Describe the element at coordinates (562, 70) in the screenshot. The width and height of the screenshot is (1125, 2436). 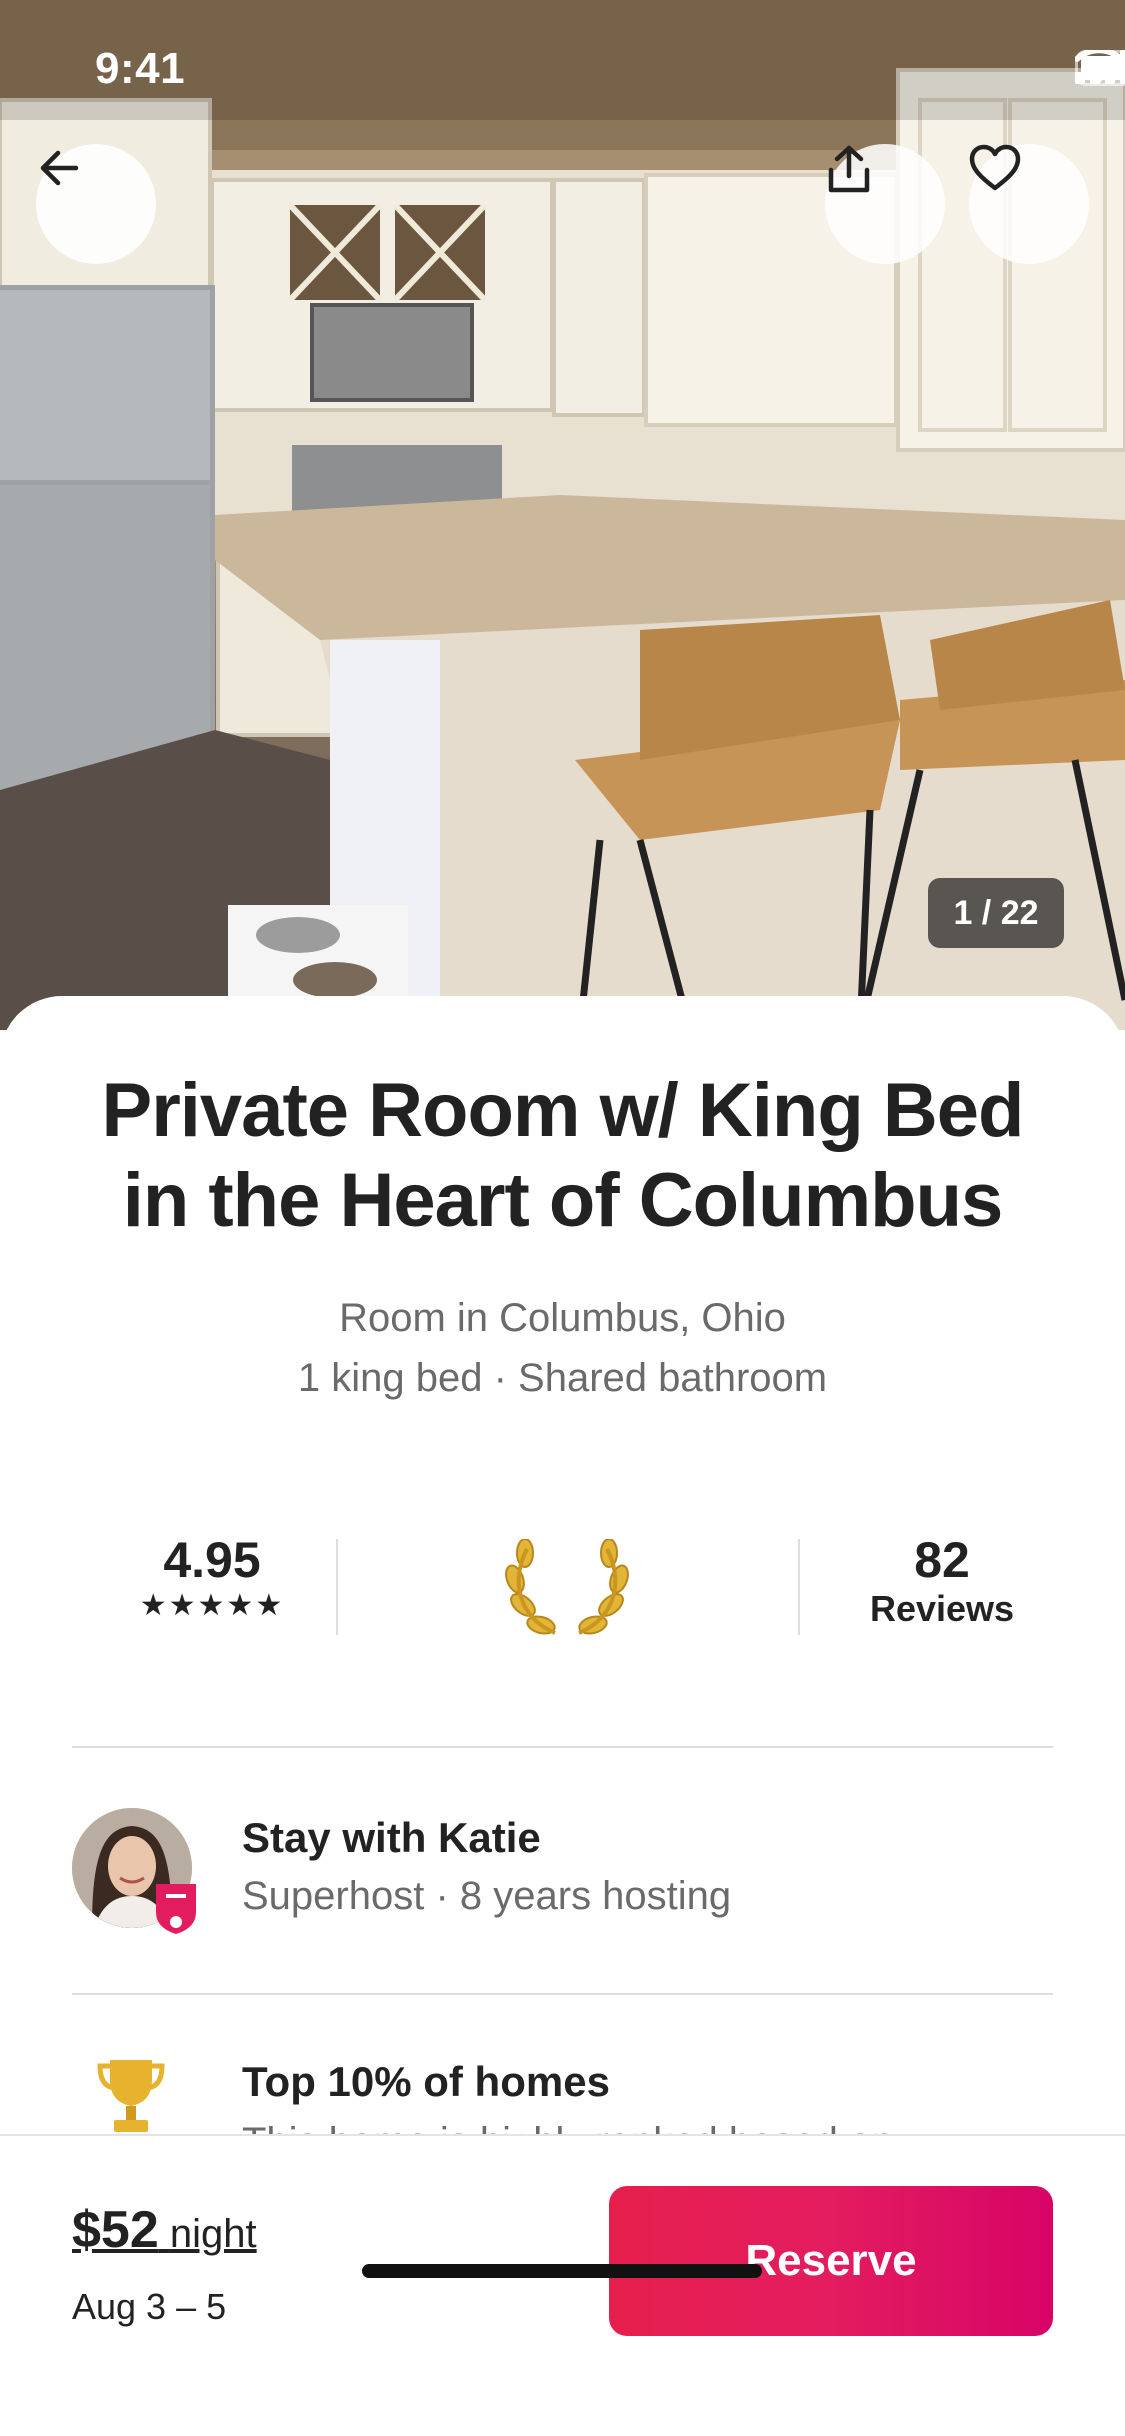
I see `status-bar: 9:41` at that location.